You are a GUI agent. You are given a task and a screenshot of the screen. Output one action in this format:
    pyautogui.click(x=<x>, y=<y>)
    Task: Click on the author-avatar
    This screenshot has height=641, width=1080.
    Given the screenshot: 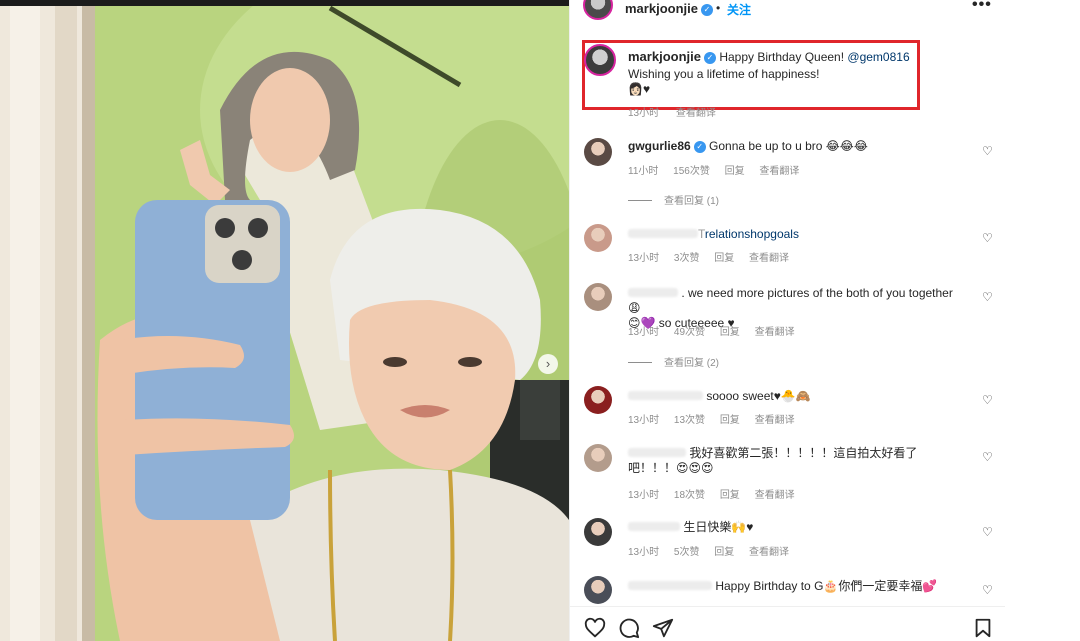 What is the action you would take?
    pyautogui.click(x=598, y=10)
    